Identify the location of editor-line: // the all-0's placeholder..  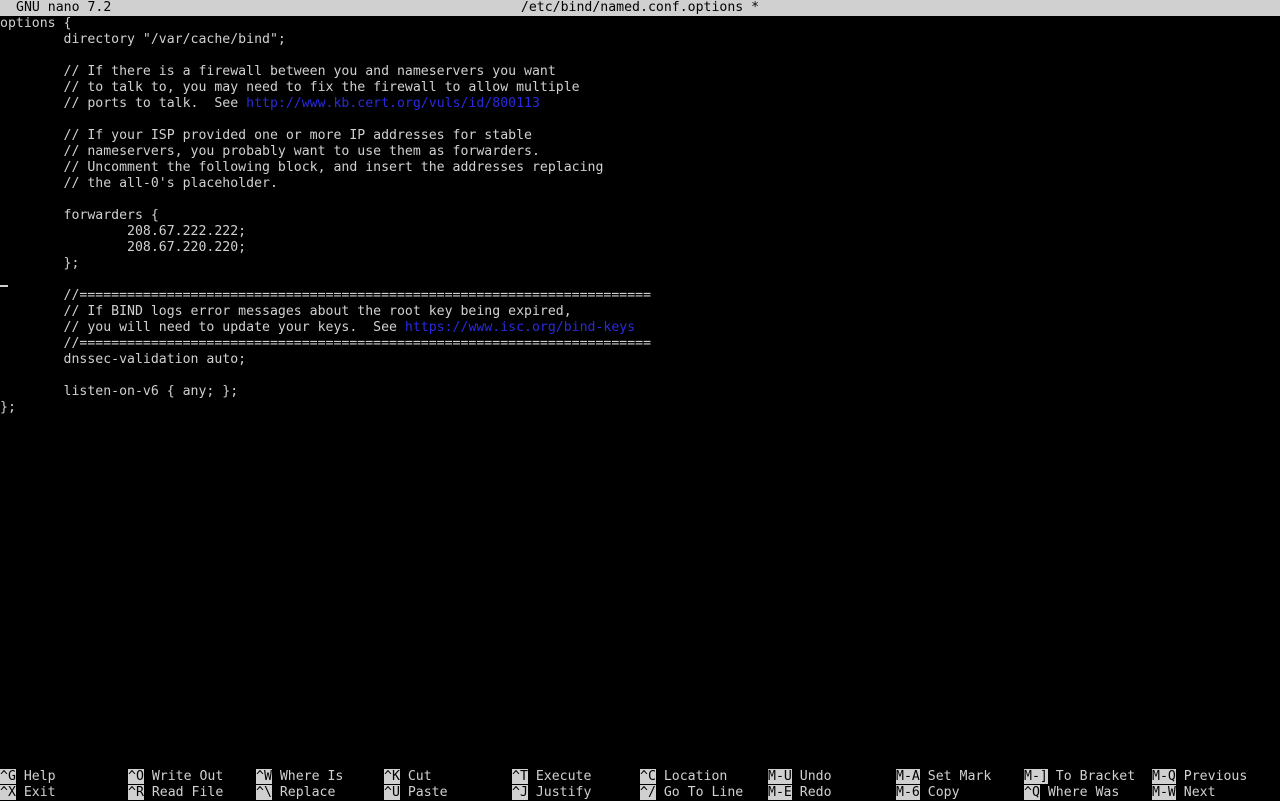
(640, 184).